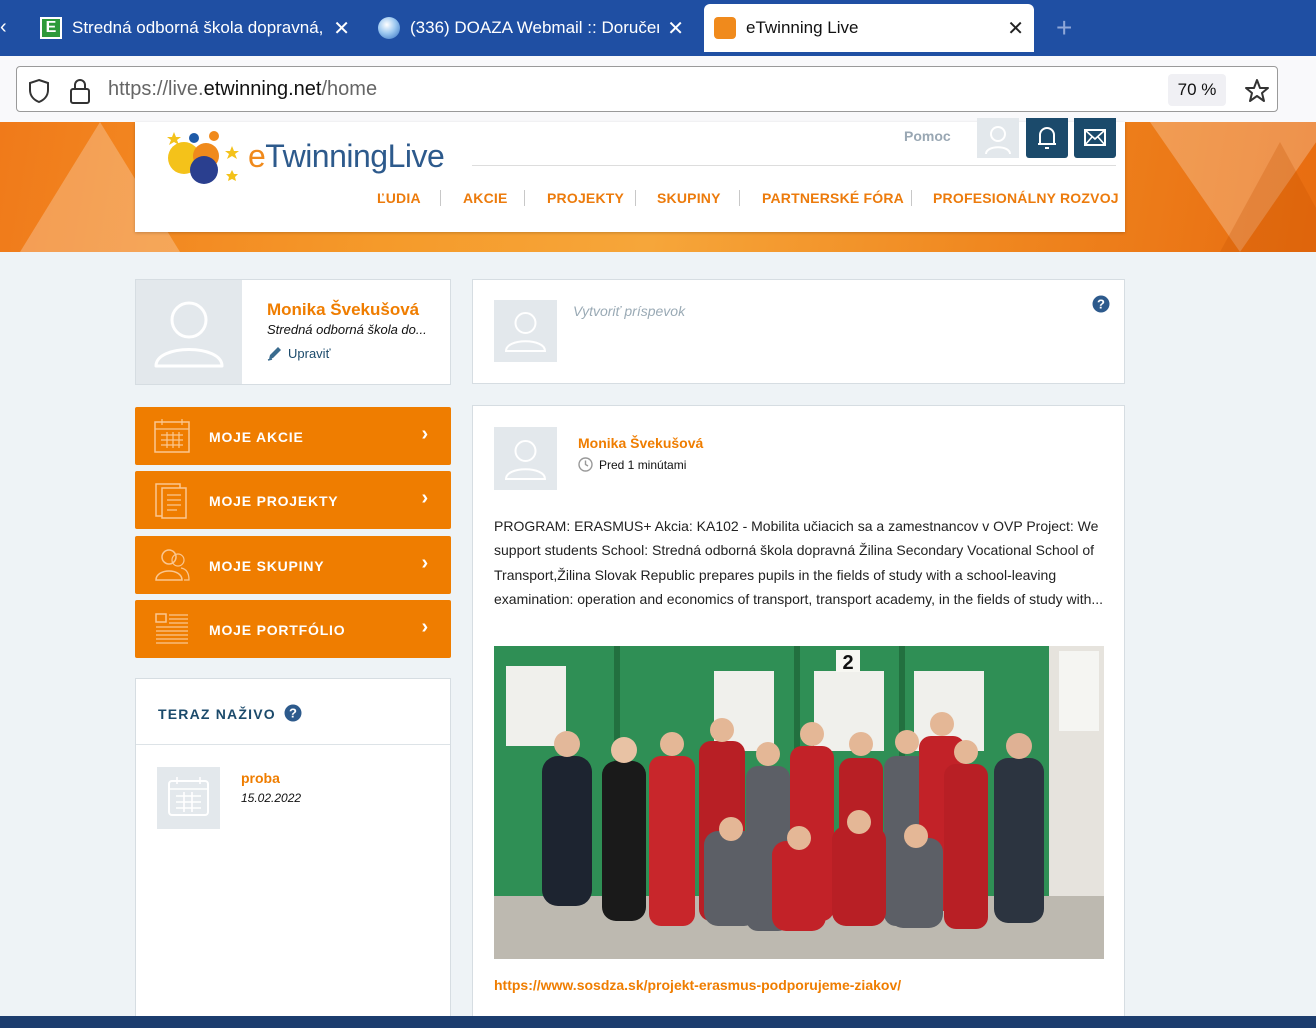 Image resolution: width=1316 pixels, height=1028 pixels. I want to click on logo-twinning: Twinning, so click(326, 156).